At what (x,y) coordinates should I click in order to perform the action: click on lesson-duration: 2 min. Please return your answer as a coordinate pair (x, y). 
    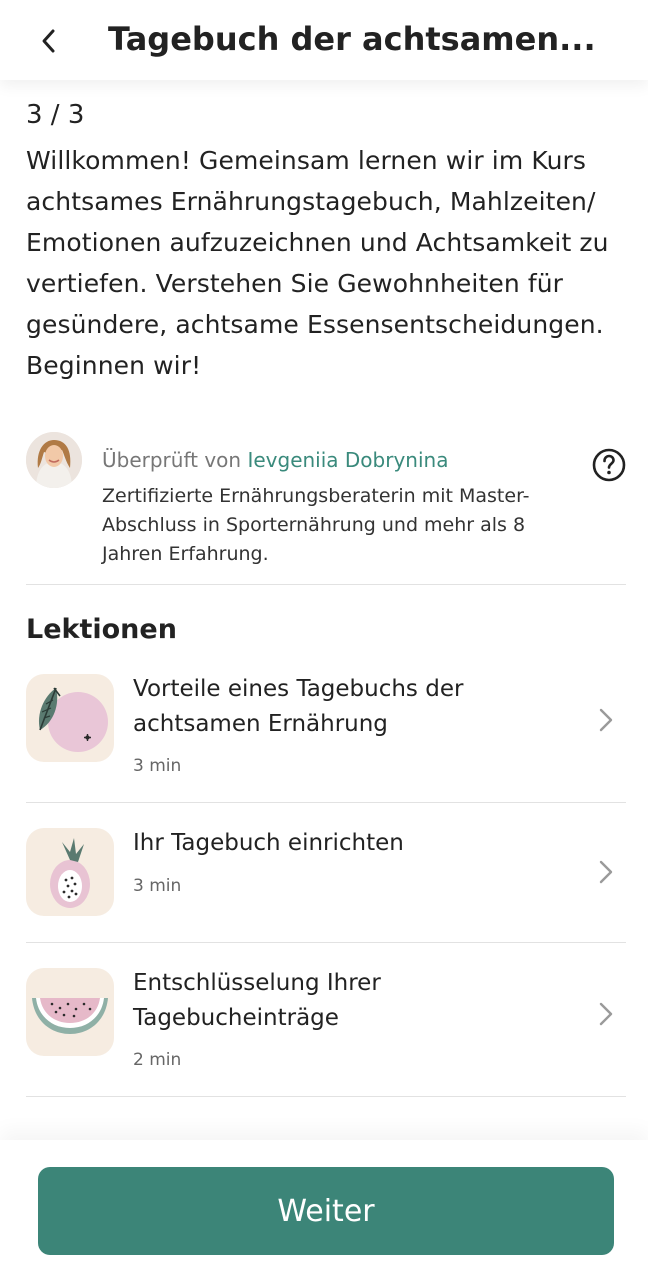
    Looking at the image, I should click on (157, 1060).